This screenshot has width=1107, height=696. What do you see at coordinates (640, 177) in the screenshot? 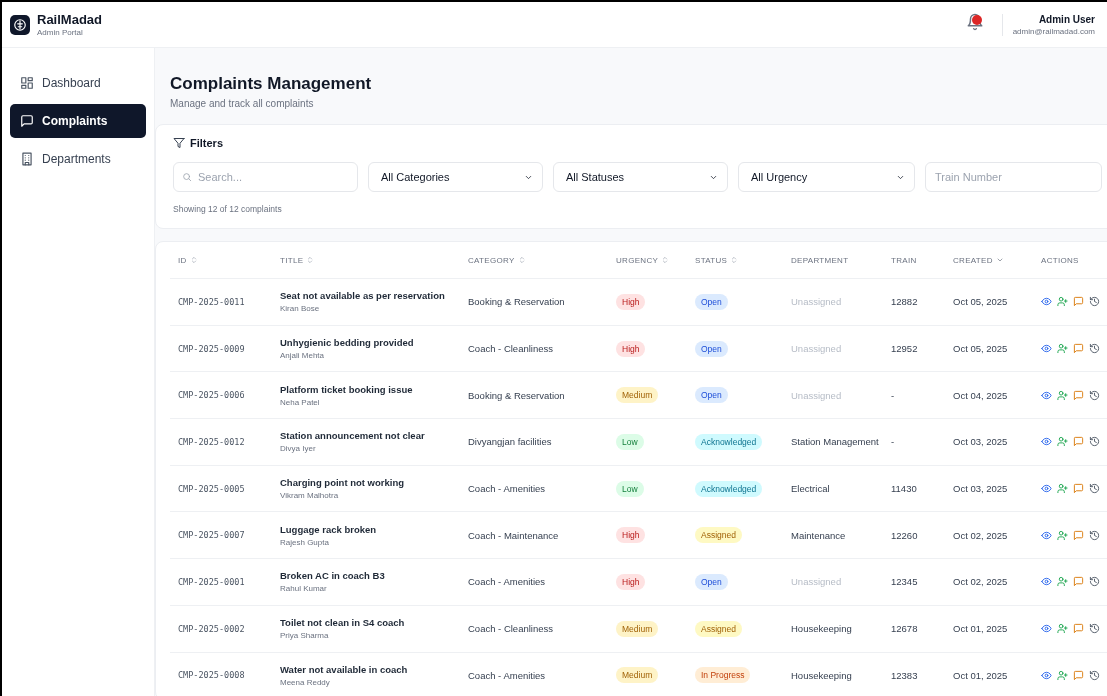
I see `filter-dropdown: All Statuses` at bounding box center [640, 177].